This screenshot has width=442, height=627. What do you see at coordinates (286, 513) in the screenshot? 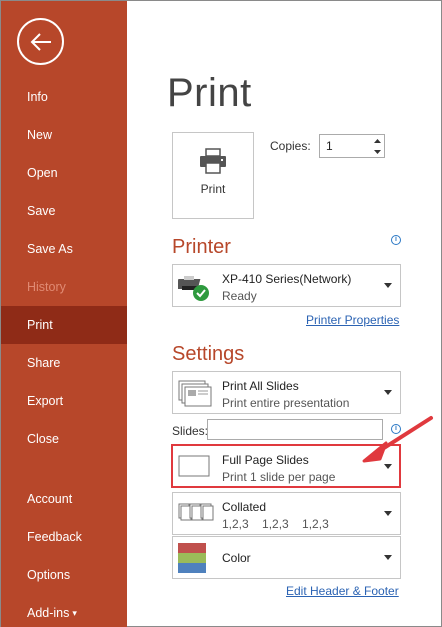
I see `collation-dropdown: Collated 1,2,3 1,2,3 1,2,3` at bounding box center [286, 513].